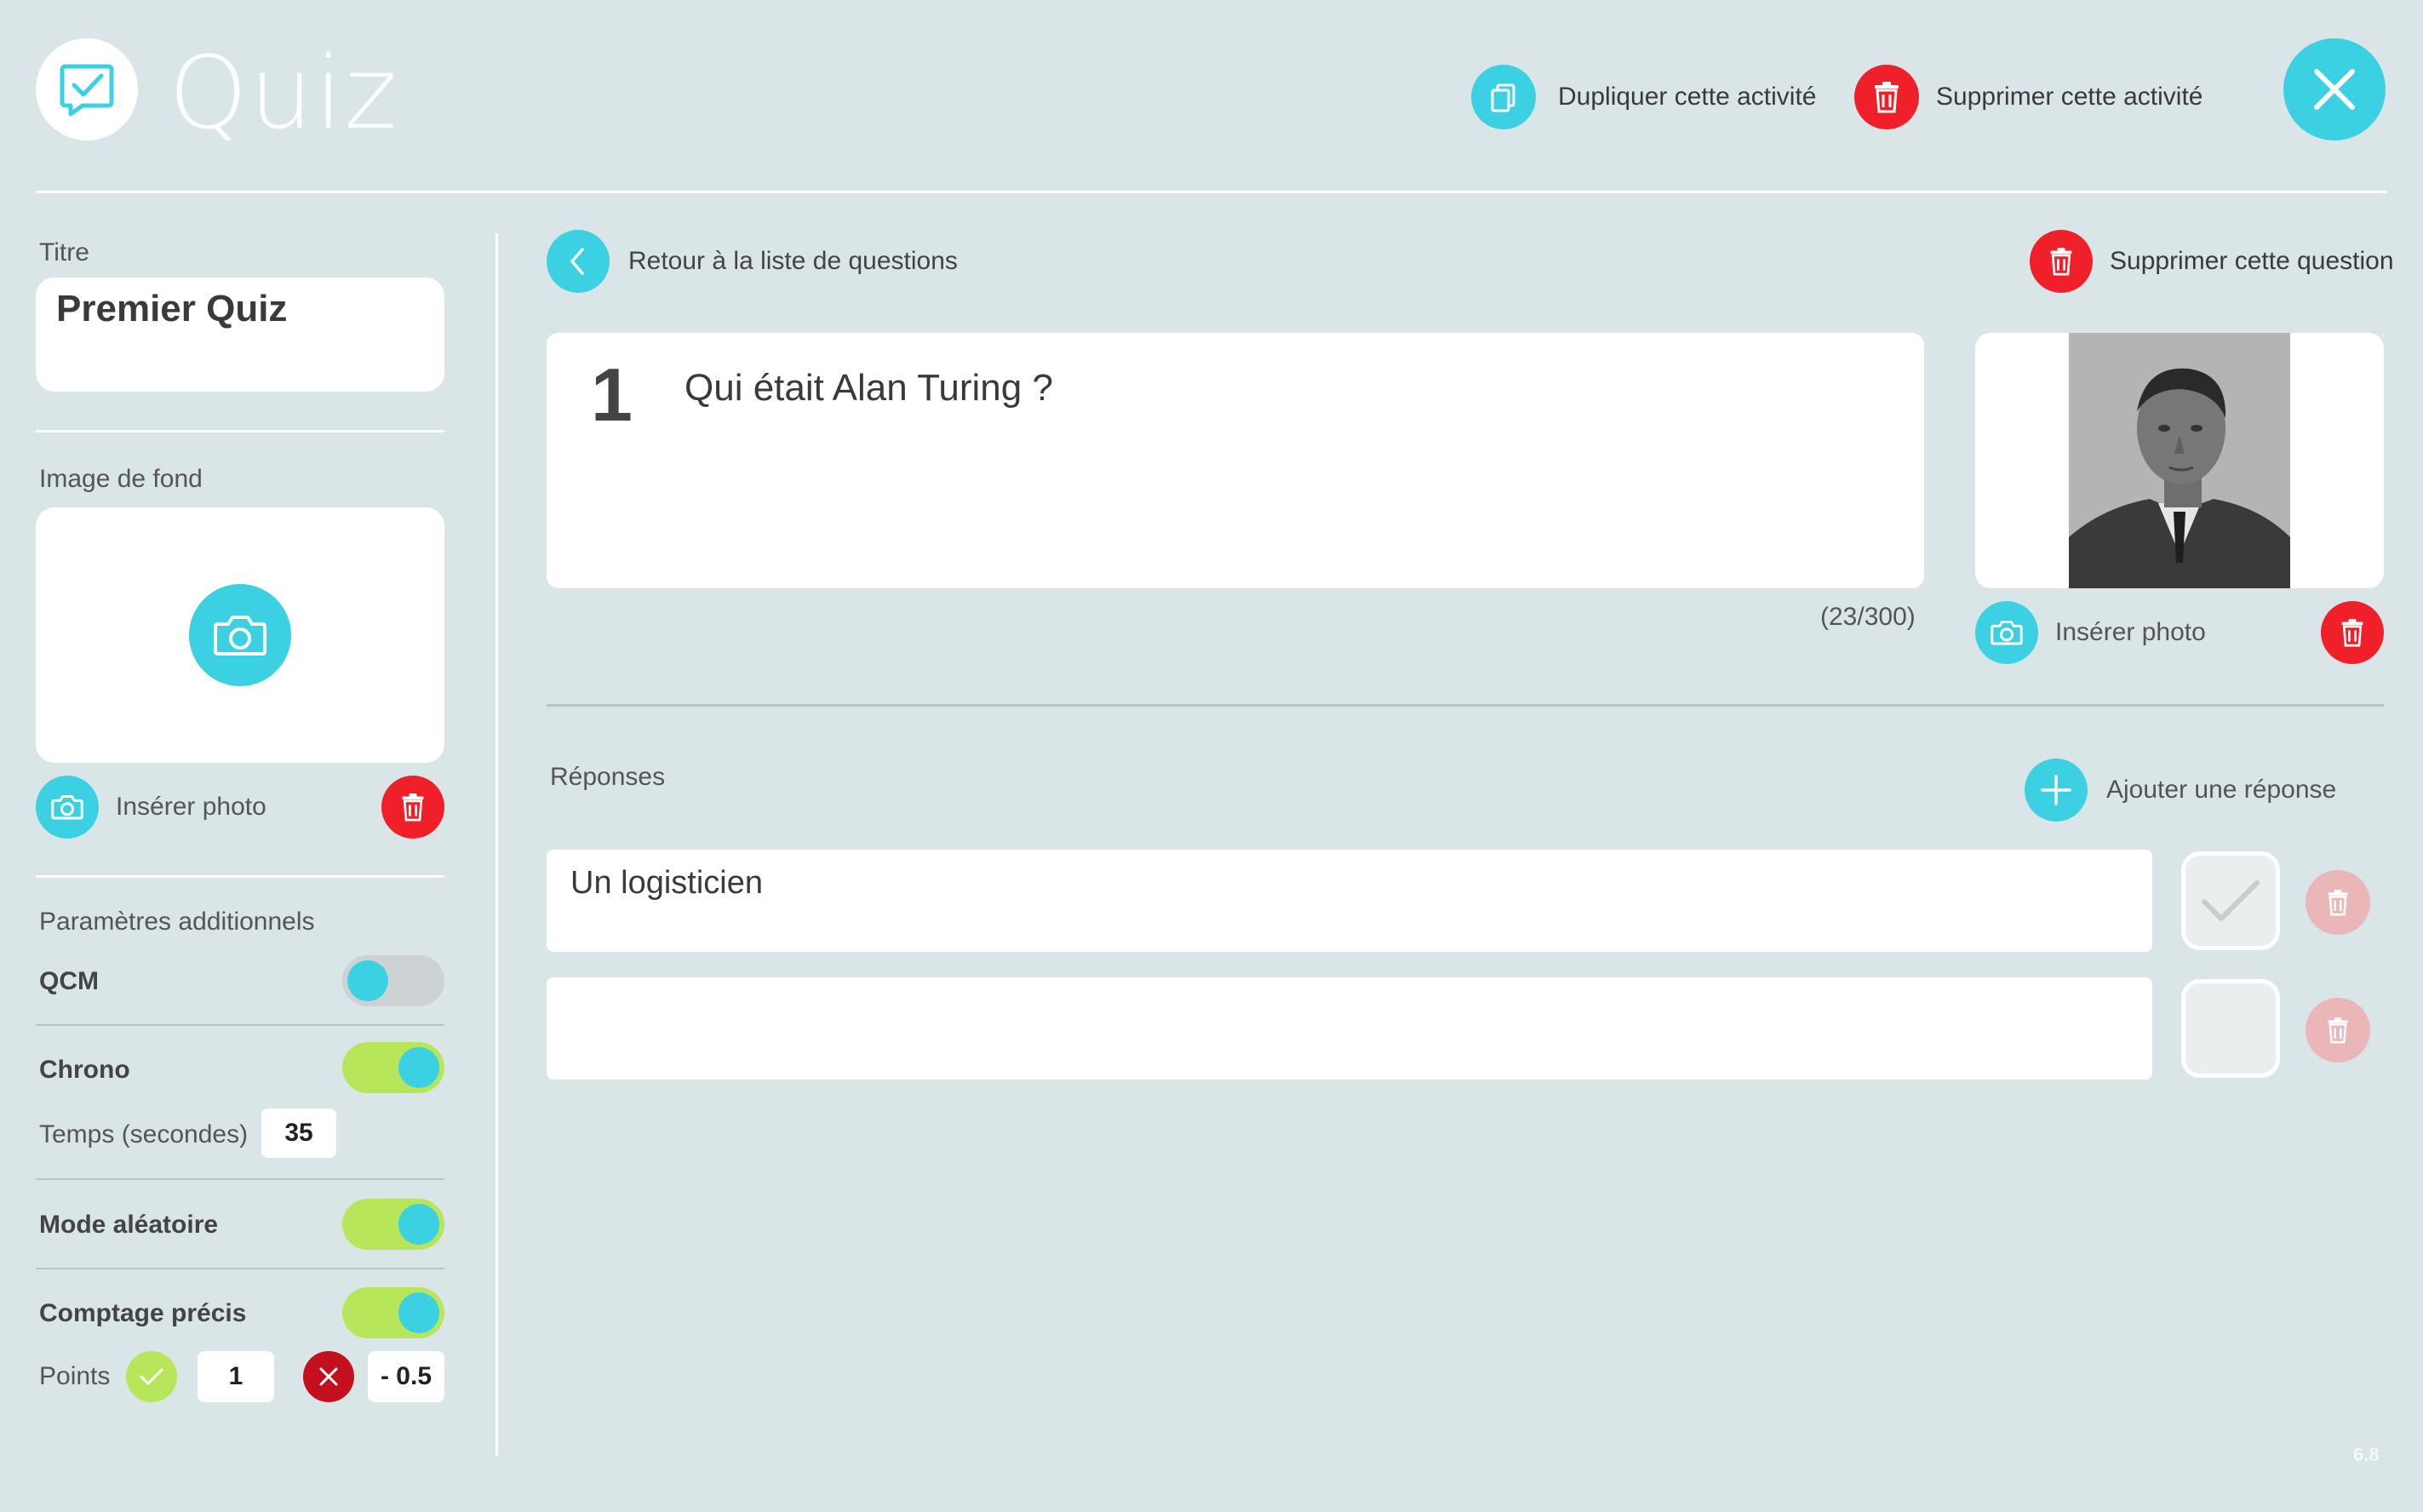  What do you see at coordinates (612, 394) in the screenshot?
I see `question-number: 1` at bounding box center [612, 394].